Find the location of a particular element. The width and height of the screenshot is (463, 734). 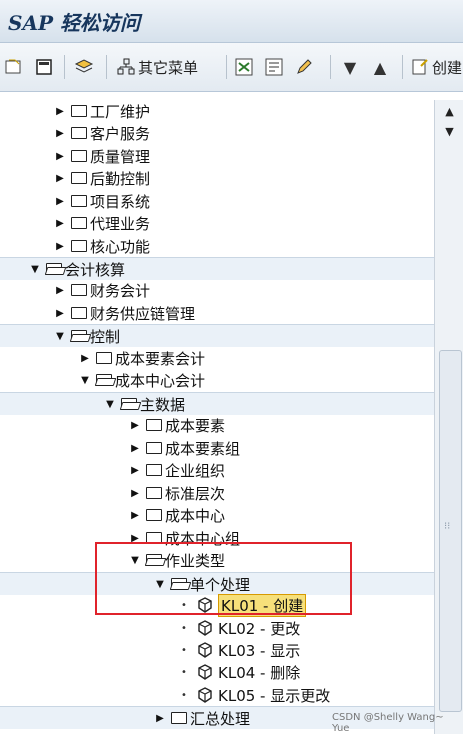

tree-node: ▶ 成本要素 is located at coordinates (178, 425).